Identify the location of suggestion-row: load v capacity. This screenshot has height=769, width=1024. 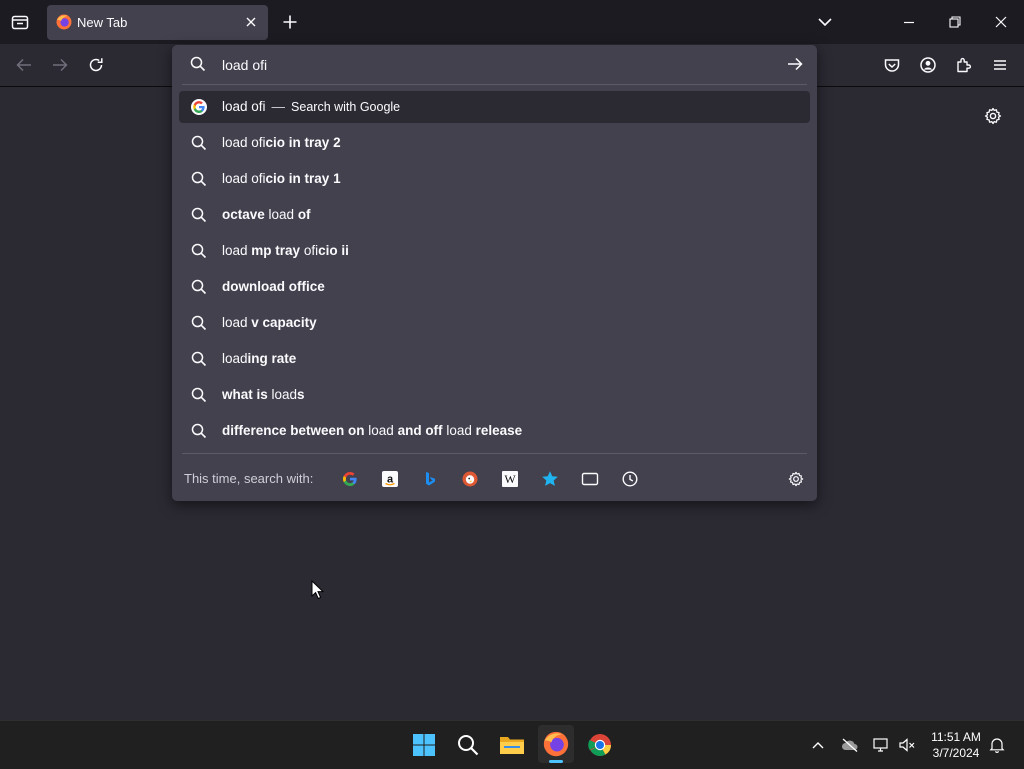
(494, 323).